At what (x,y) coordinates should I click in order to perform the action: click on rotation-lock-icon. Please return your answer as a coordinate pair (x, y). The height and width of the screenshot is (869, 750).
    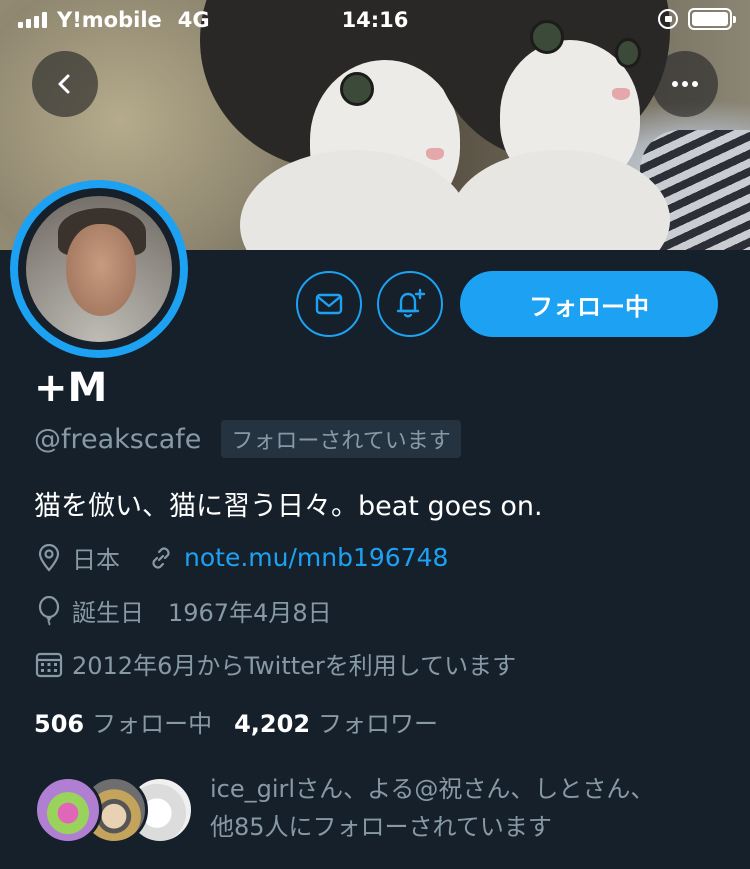
    Looking at the image, I should click on (668, 19).